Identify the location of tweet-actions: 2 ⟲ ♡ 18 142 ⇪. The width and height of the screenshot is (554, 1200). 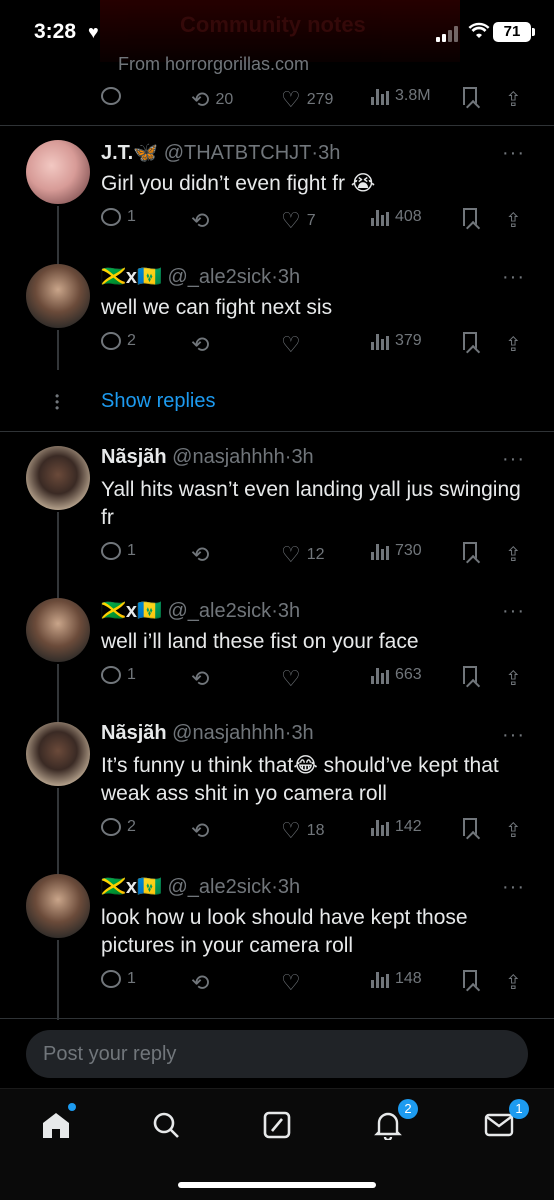
(316, 831).